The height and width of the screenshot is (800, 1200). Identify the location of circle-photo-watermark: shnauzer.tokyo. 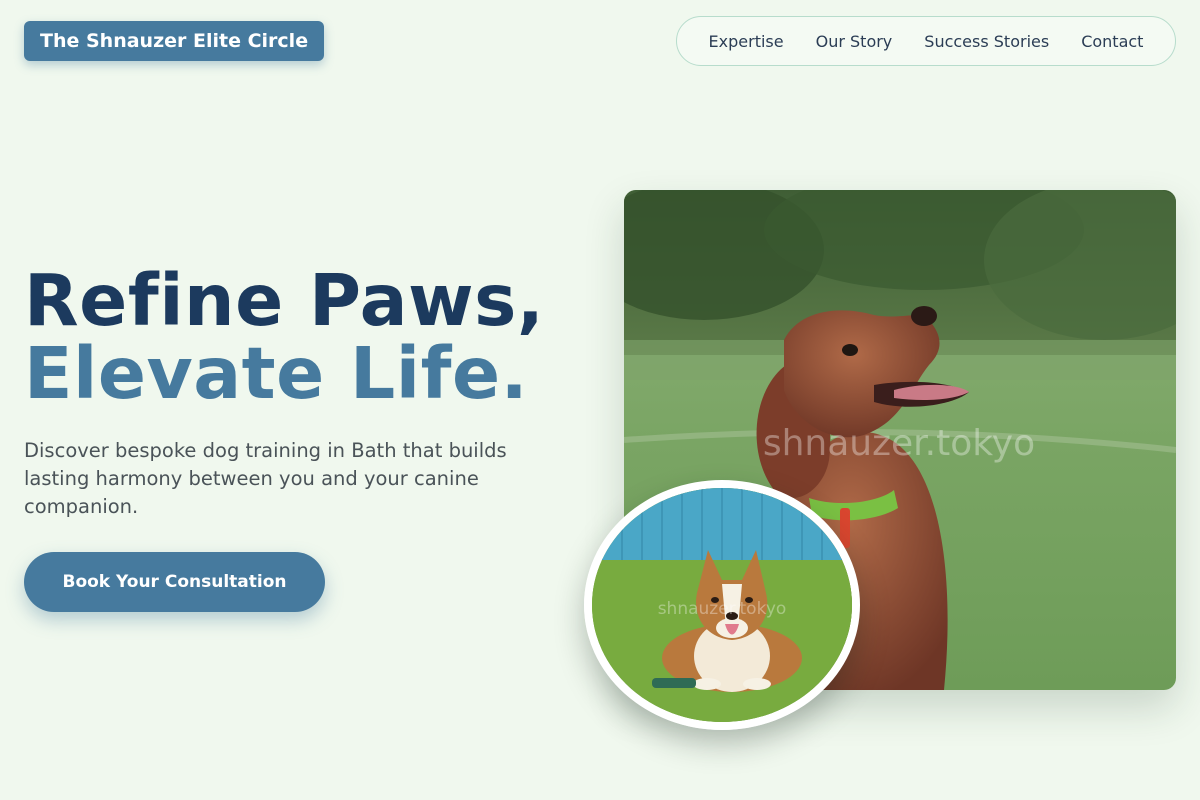
(722, 609).